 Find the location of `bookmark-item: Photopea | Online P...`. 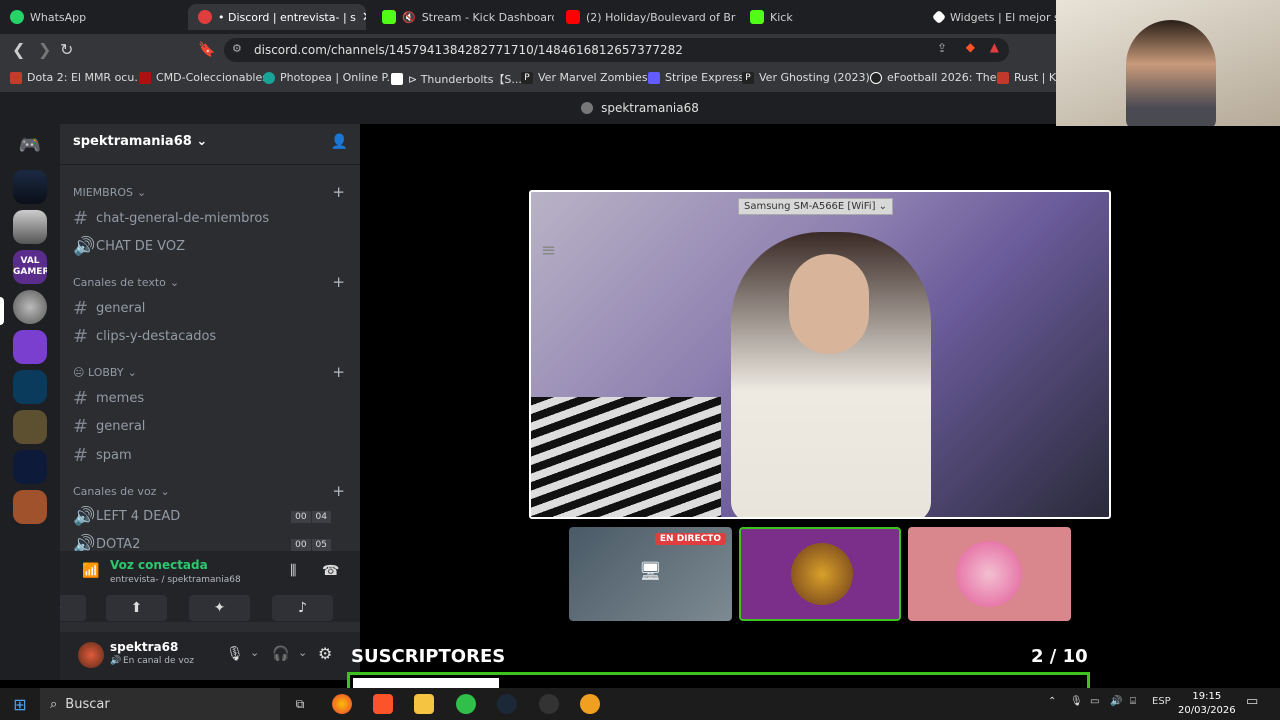

bookmark-item: Photopea | Online P... is located at coordinates (330, 77).